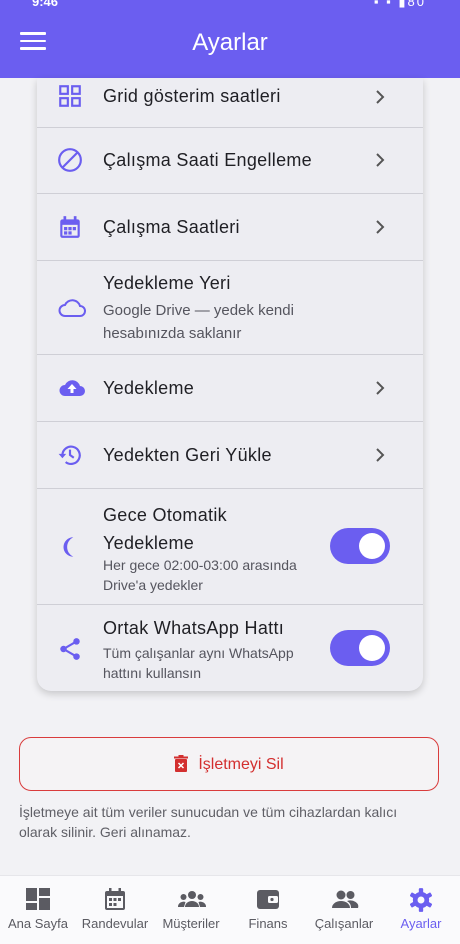  Describe the element at coordinates (171, 227) in the screenshot. I see `settings-item-label: Çalışma Saatleri` at that location.